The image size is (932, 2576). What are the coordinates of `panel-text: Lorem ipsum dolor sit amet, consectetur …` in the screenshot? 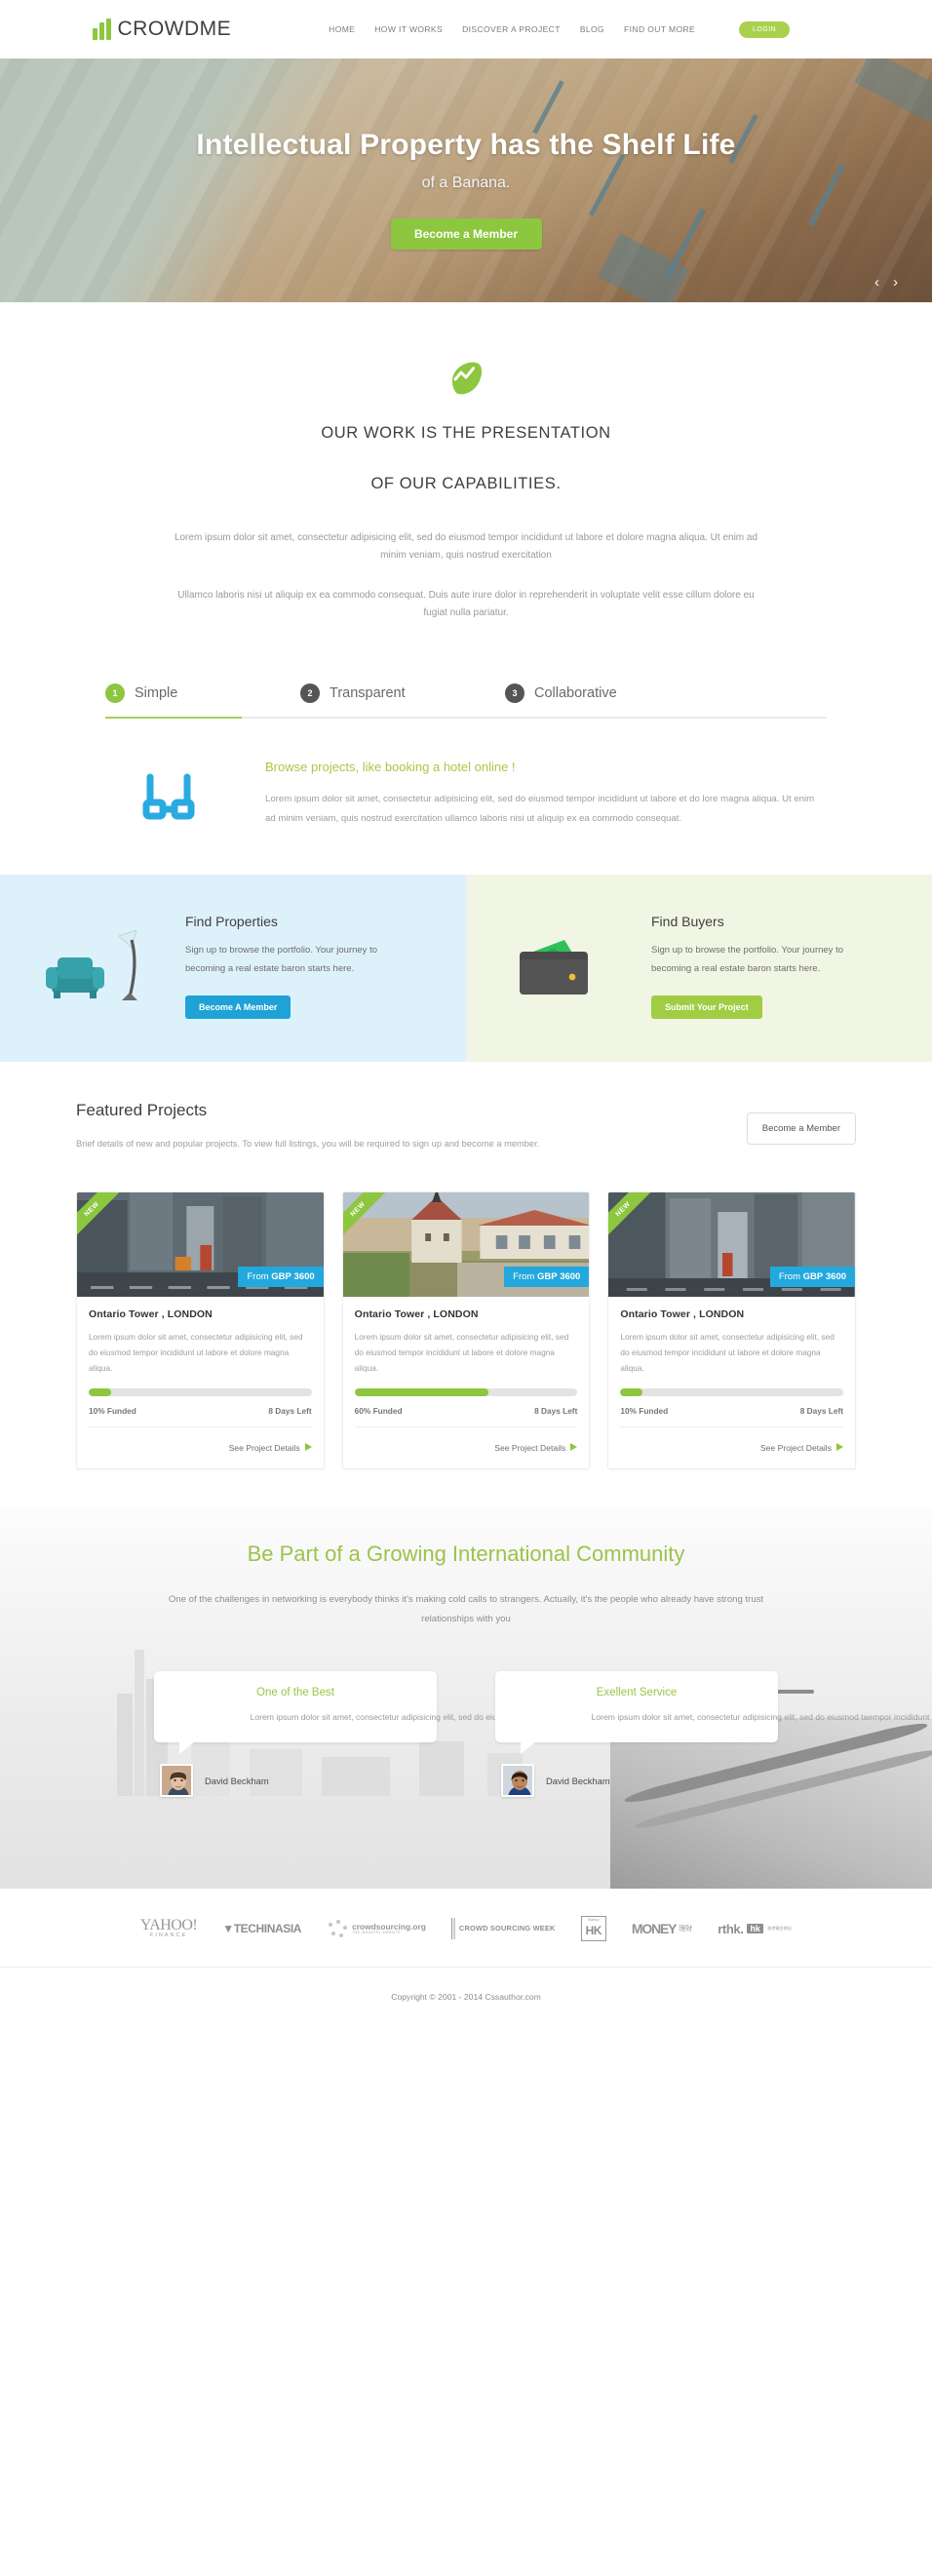 It's located at (540, 808).